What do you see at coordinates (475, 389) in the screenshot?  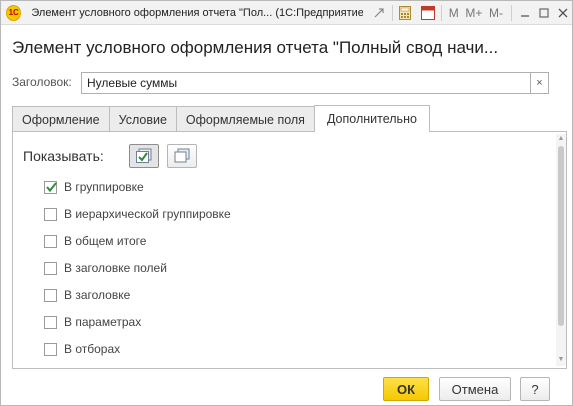 I see `cancel-button: Отмена` at bounding box center [475, 389].